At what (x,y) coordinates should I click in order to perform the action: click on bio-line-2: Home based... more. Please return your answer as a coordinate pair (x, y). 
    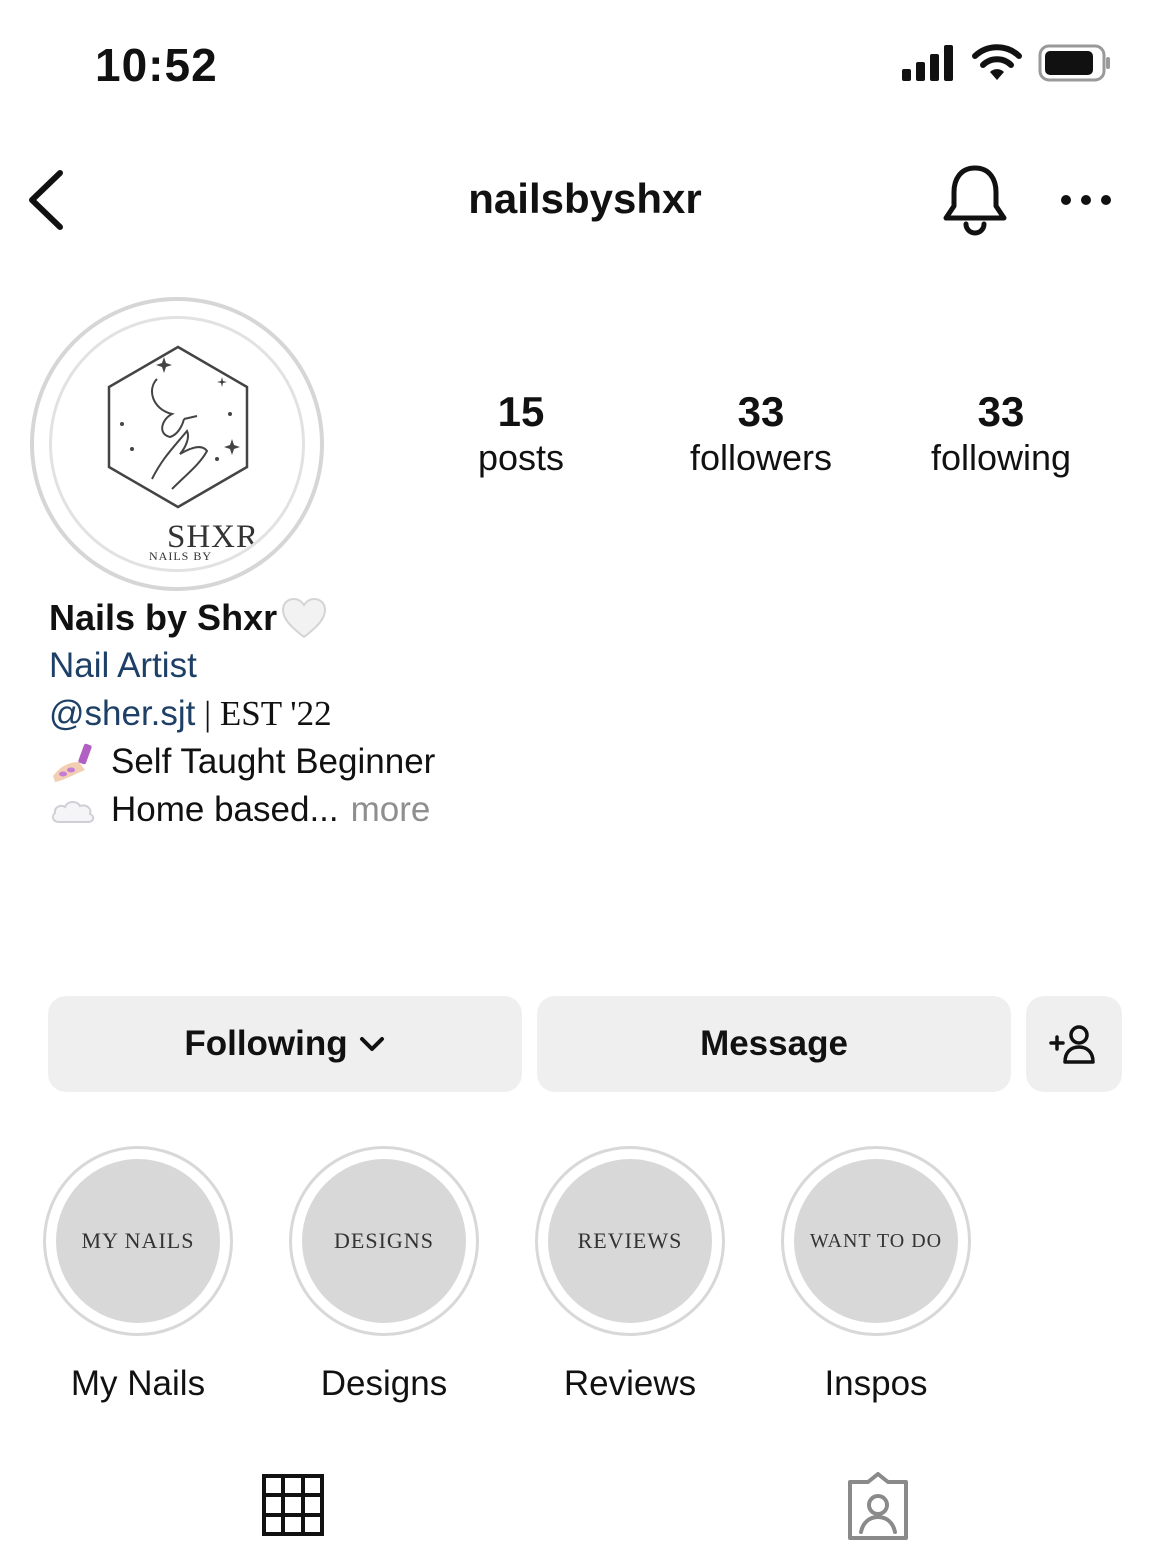
    Looking at the image, I should click on (399, 810).